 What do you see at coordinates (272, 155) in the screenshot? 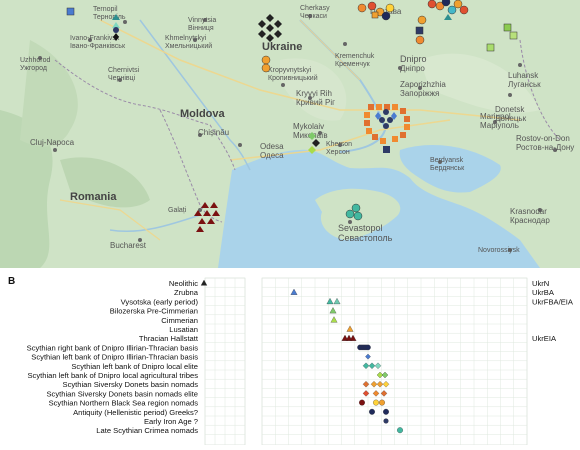
I see `svg-text: Одеса` at bounding box center [272, 155].